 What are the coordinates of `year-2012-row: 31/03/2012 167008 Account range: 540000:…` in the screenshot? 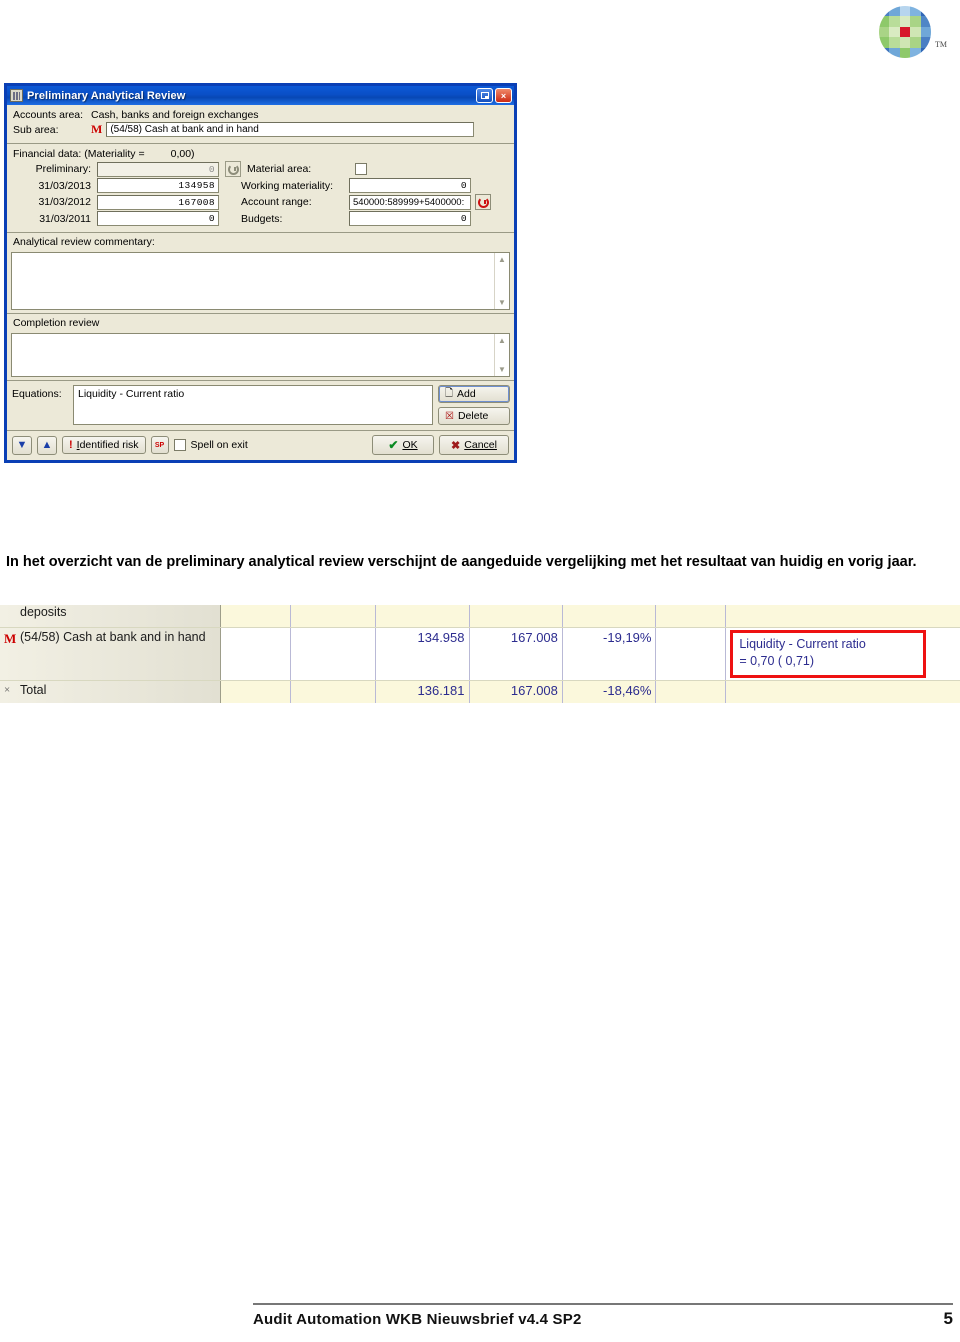 It's located at (260, 202).